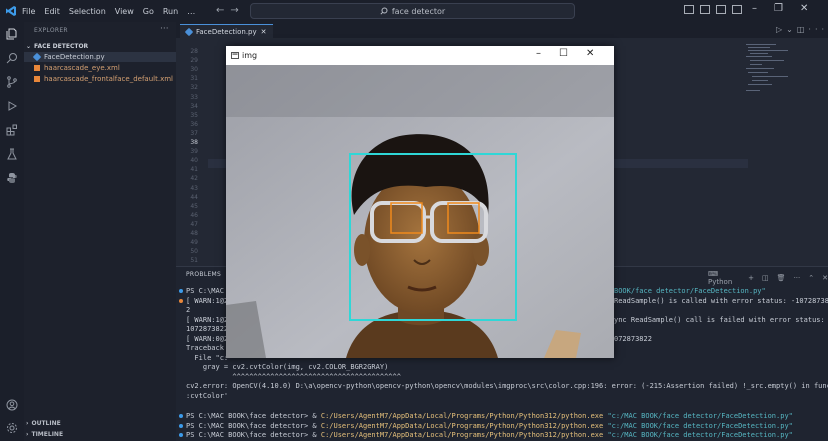 The width and height of the screenshot is (828, 441). What do you see at coordinates (563, 53) in the screenshot?
I see `cv-maximize-icon: ☐` at bounding box center [563, 53].